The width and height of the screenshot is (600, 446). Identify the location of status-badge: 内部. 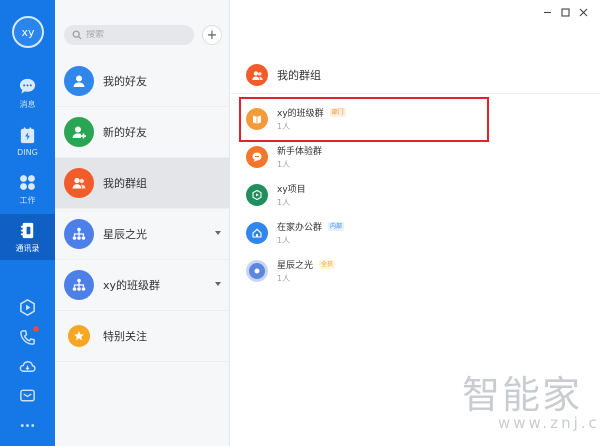
(336, 226).